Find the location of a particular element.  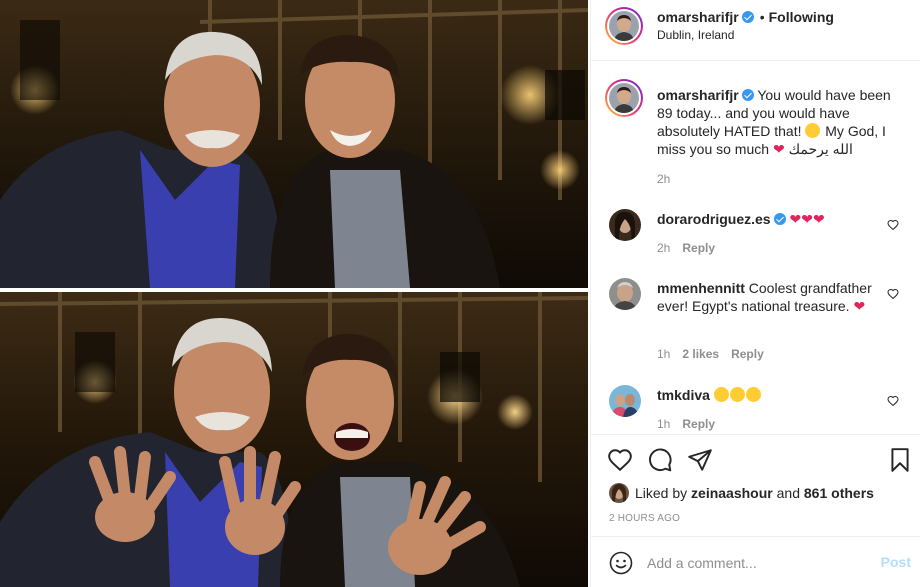

author-avatar is located at coordinates (624, 26).